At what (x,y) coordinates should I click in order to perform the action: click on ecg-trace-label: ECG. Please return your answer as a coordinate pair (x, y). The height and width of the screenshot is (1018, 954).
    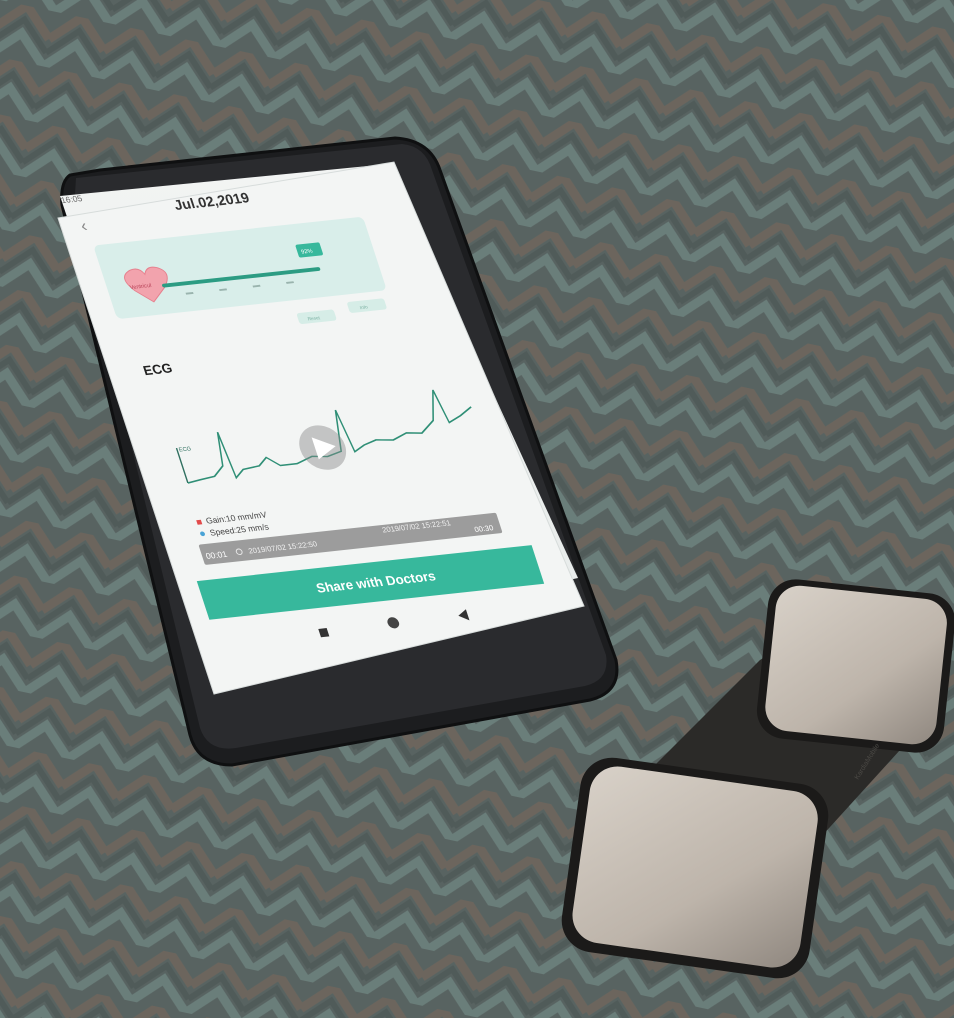
    Looking at the image, I should click on (185, 449).